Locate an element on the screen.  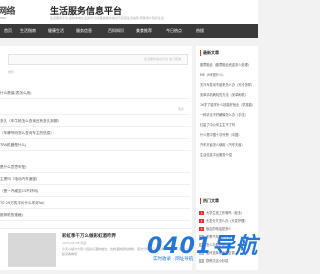
latest-item: 16岁了能学什么技能好就业（学技能） is located at coordinates (228, 104).